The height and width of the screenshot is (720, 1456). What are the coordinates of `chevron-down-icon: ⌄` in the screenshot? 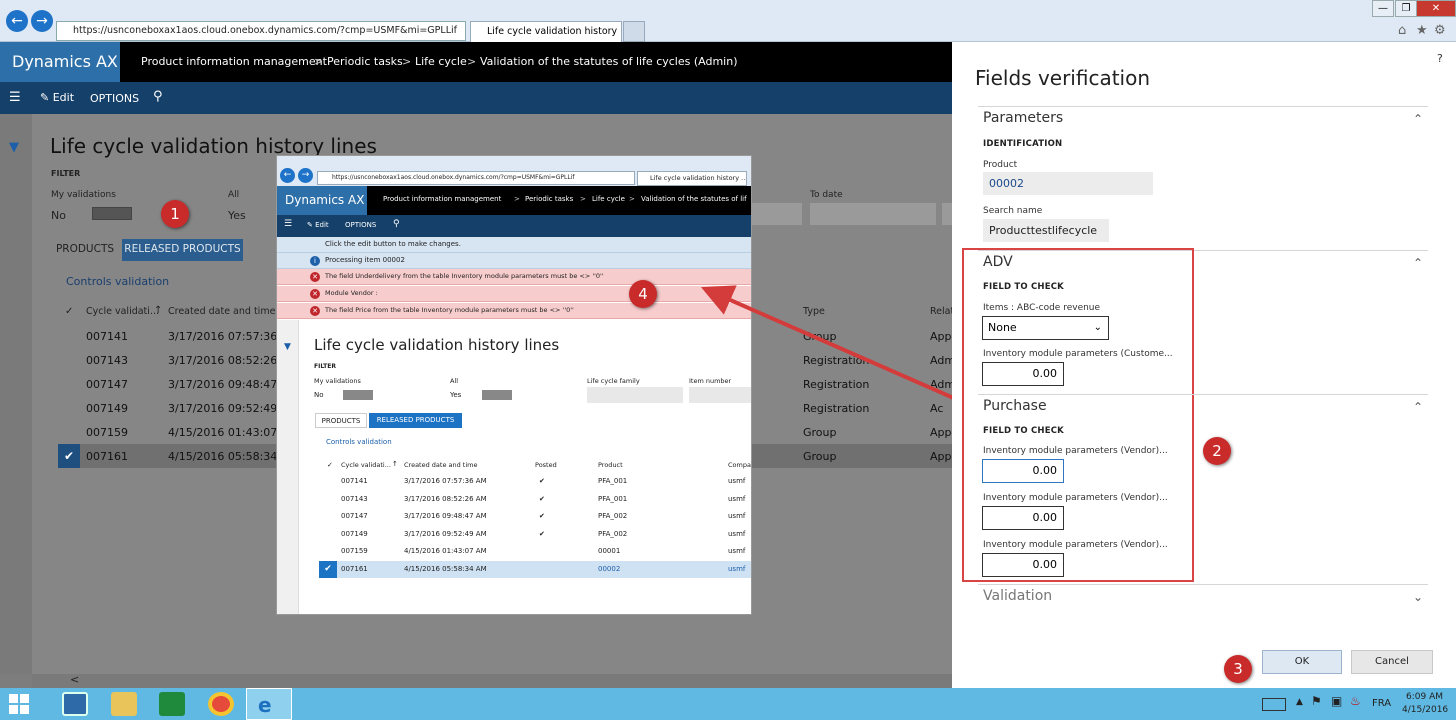 It's located at (1097, 327).